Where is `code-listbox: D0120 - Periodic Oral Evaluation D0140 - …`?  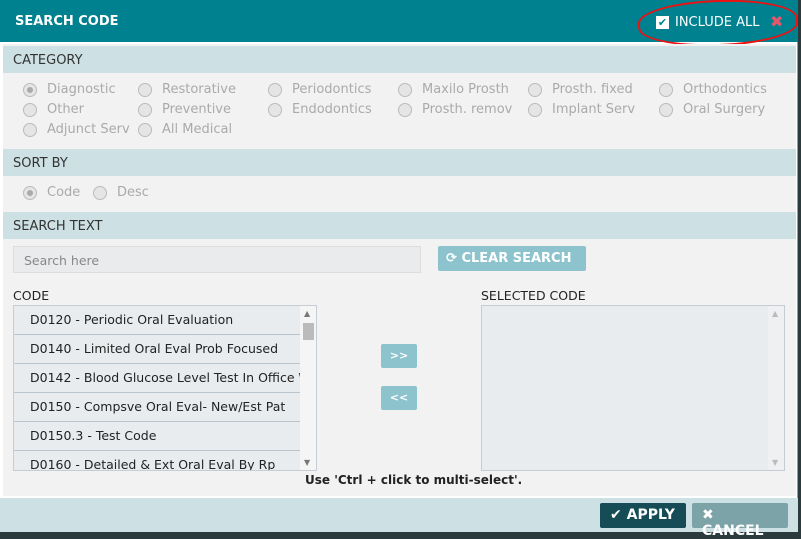
code-listbox: D0120 - Periodic Oral Evaluation D0140 - … is located at coordinates (165, 388).